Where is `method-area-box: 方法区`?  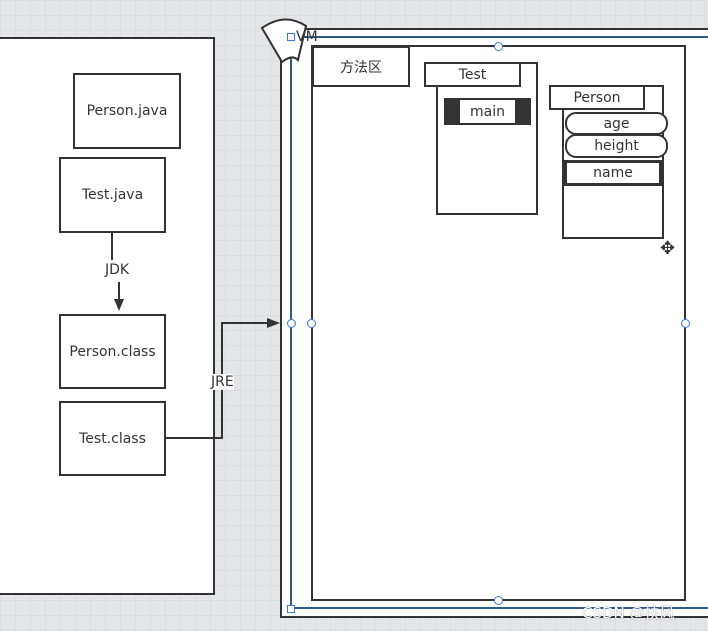 method-area-box: 方法区 is located at coordinates (361, 66).